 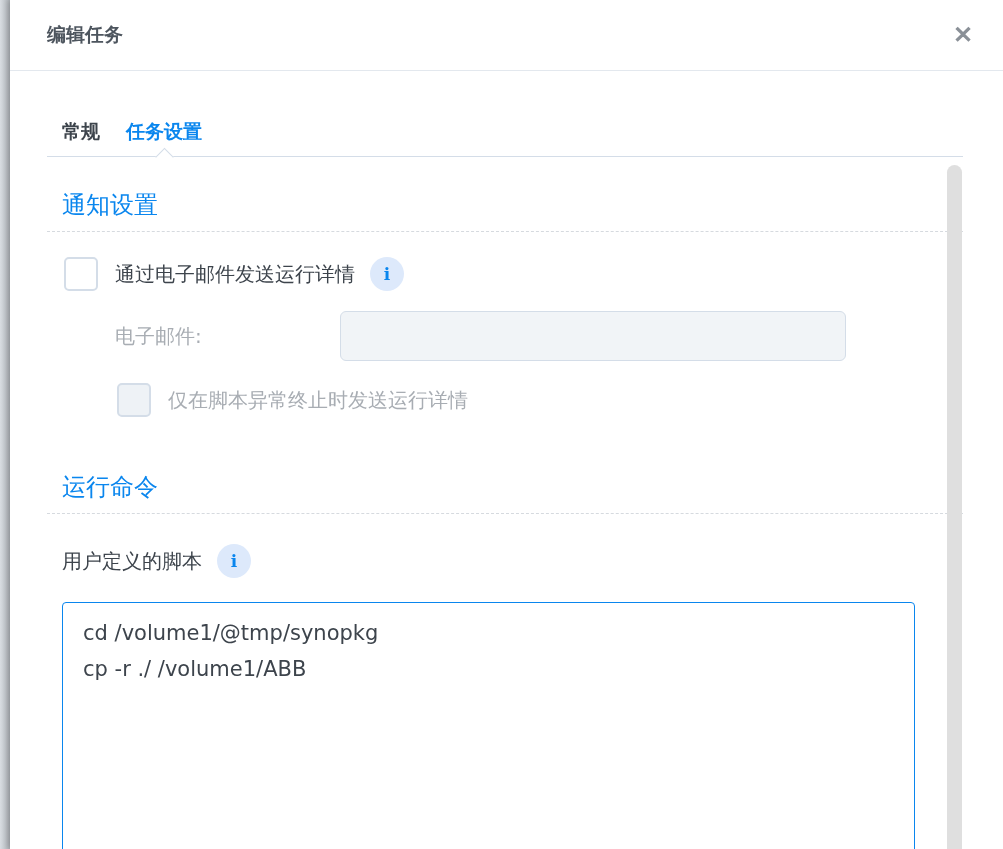 What do you see at coordinates (954, 507) in the screenshot?
I see `scrollbar` at bounding box center [954, 507].